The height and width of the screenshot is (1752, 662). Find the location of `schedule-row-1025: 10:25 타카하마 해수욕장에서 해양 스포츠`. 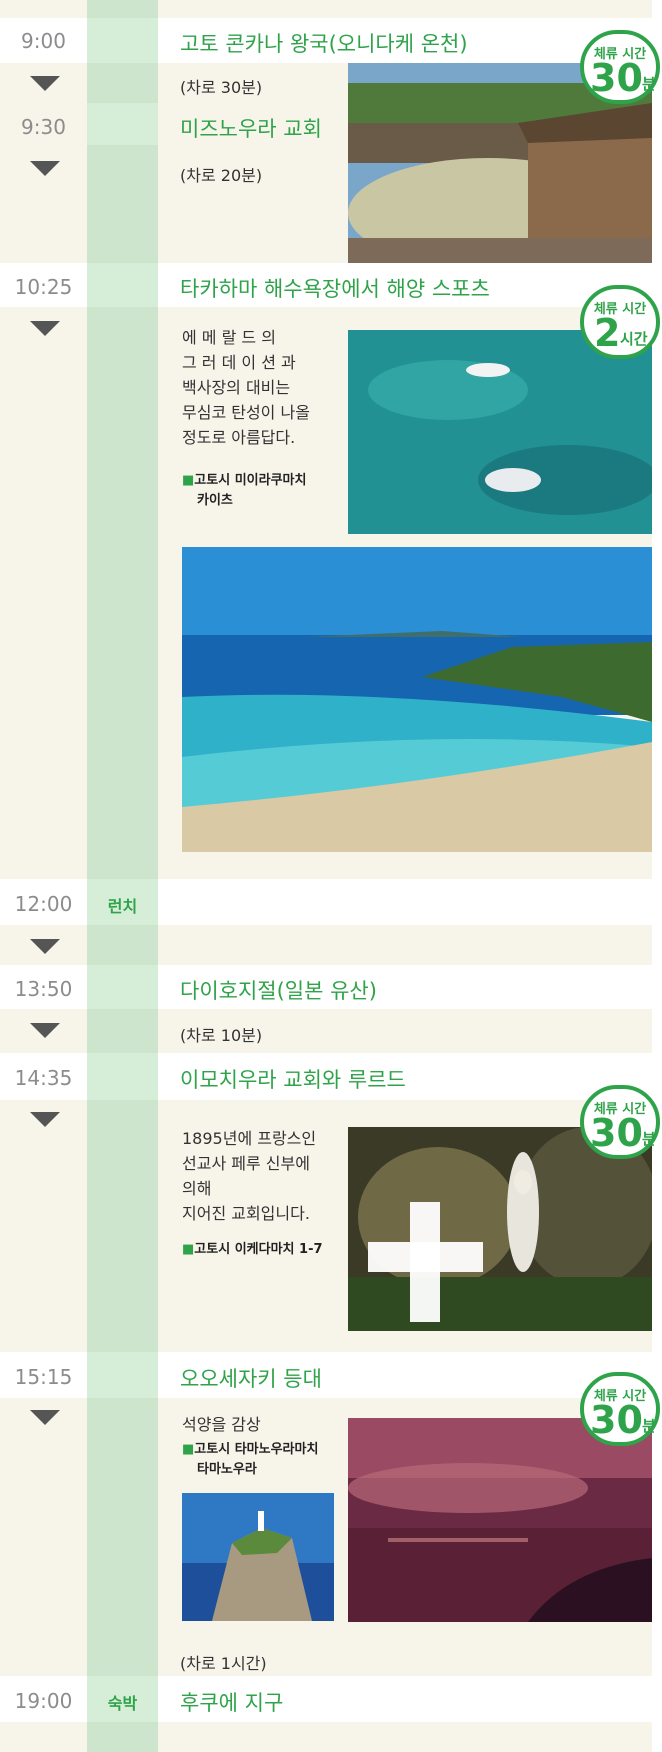

schedule-row-1025: 10:25 타카하마 해수욕장에서 해양 스포츠 is located at coordinates (326, 285).